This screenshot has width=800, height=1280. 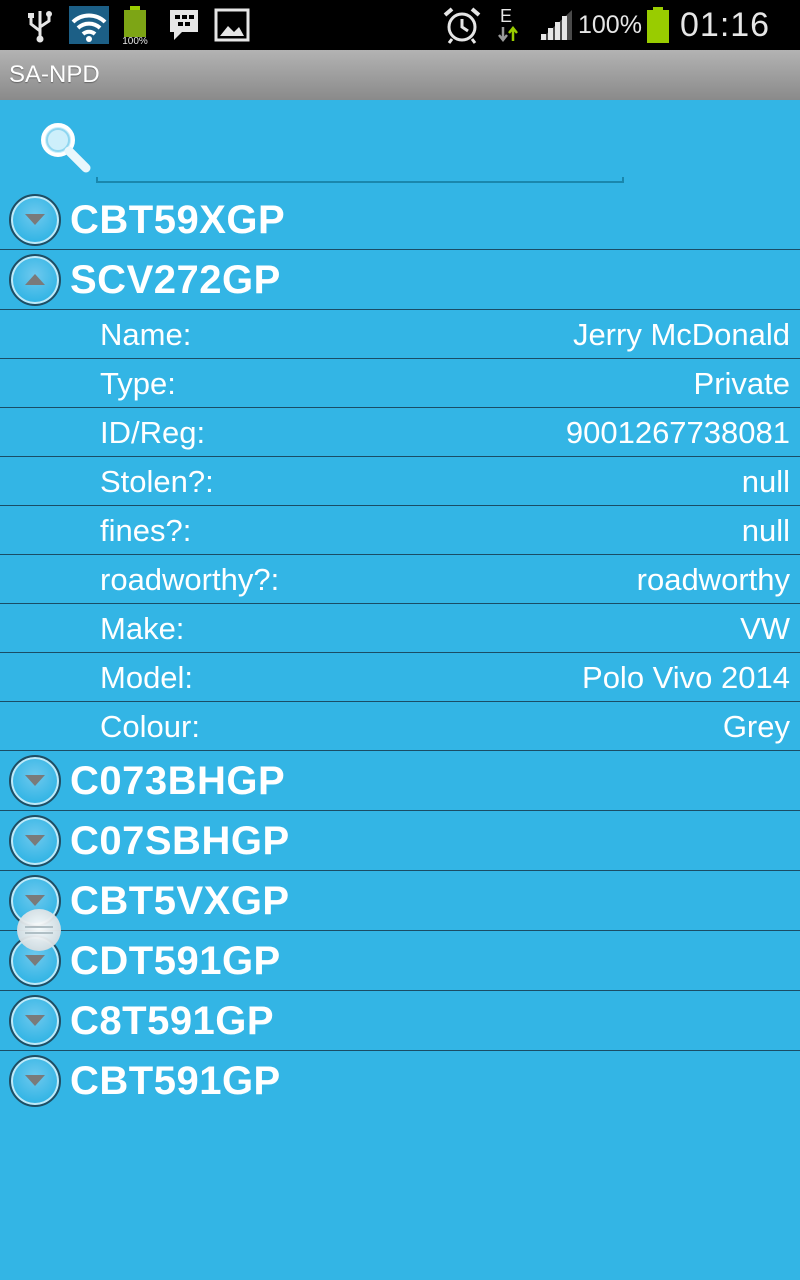 I want to click on detail-label: Name:, so click(x=146, y=334).